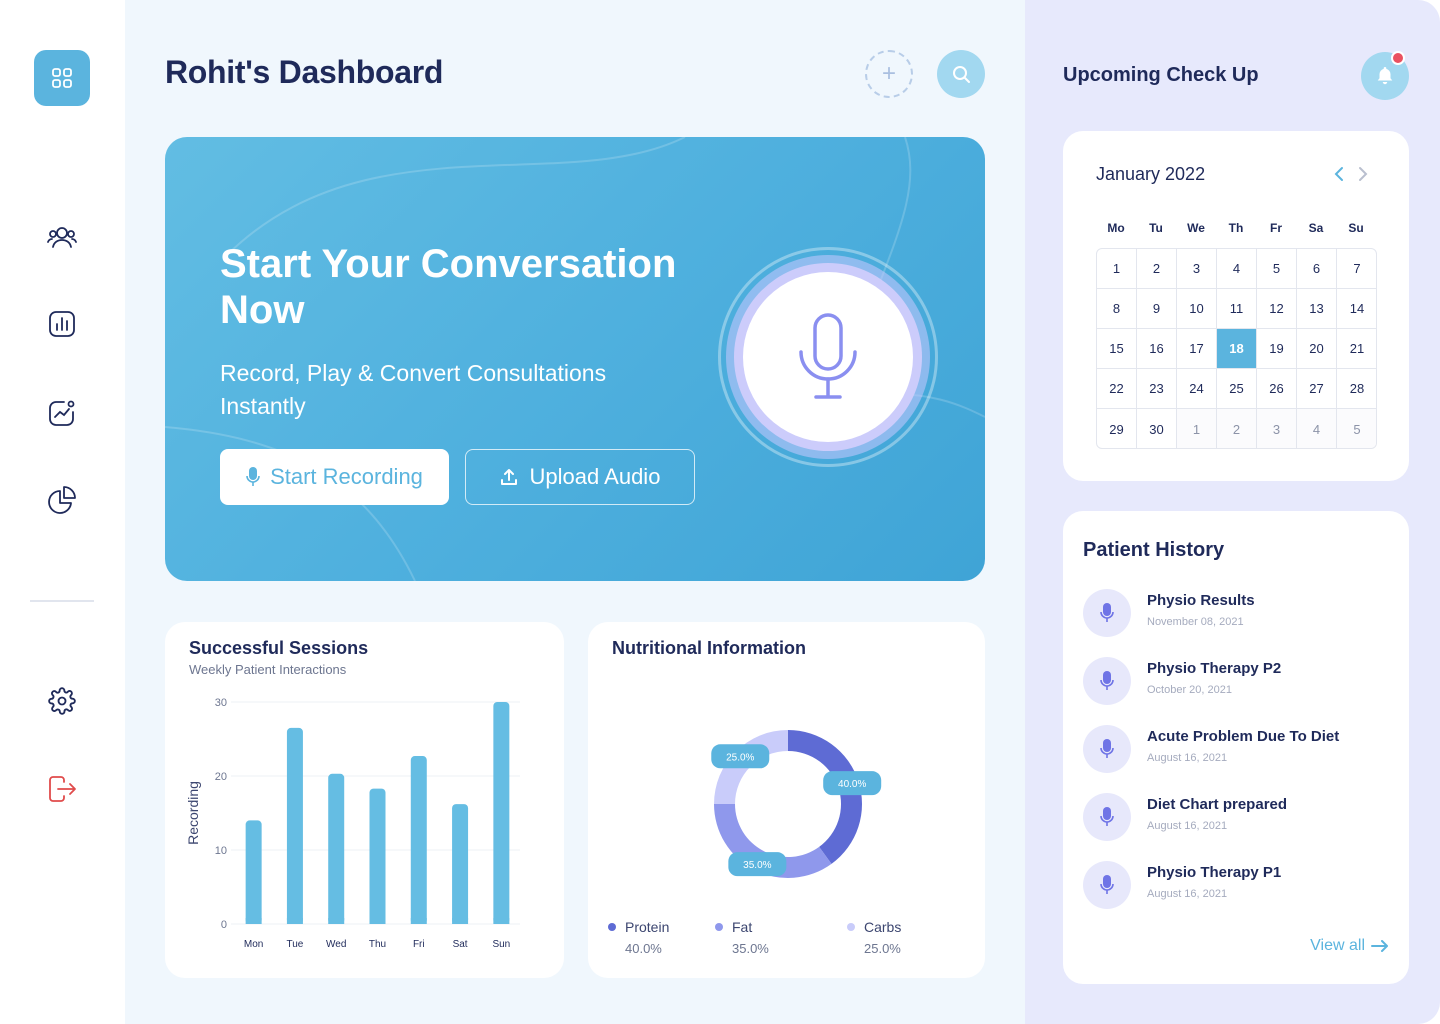  Describe the element at coordinates (501, 813) in the screenshot. I see `bar-sun` at that location.